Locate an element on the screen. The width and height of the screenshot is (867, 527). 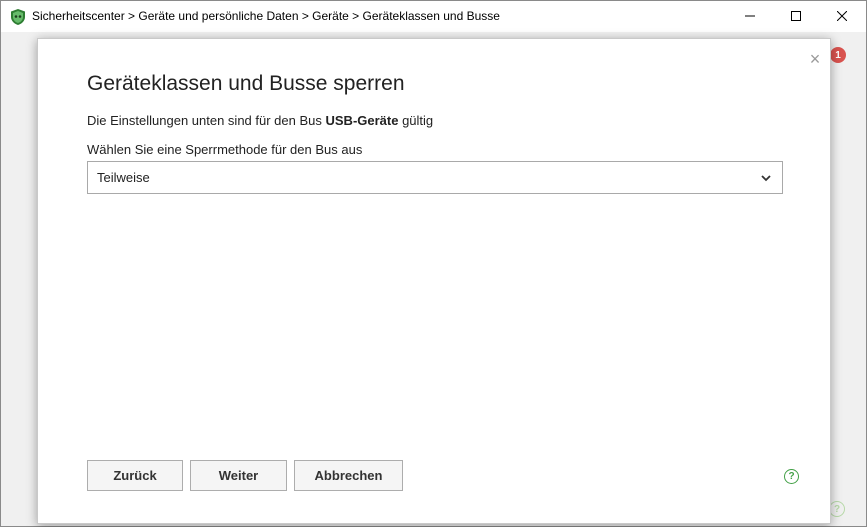
close-icon is located at coordinates (842, 17).